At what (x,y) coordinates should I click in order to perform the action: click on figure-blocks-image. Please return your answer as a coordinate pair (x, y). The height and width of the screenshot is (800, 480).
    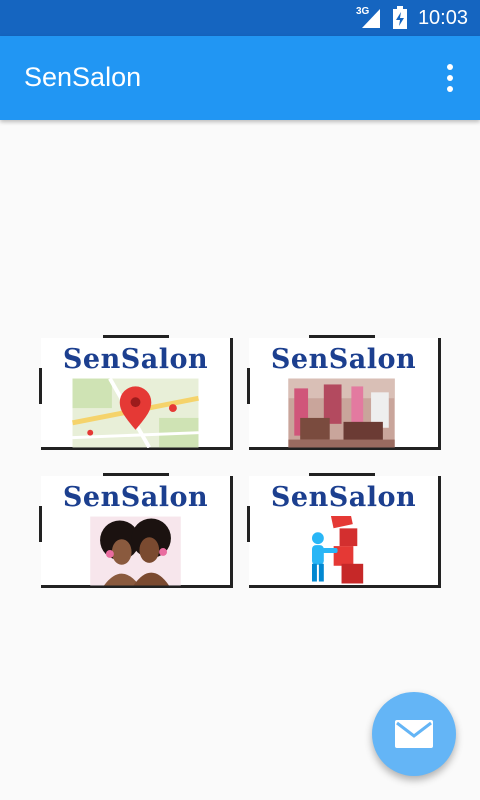
    Looking at the image, I should click on (338, 550).